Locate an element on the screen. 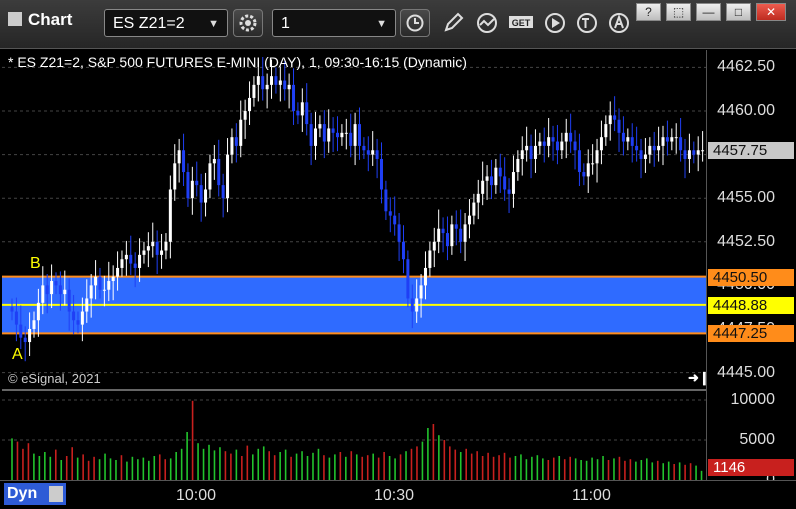 The width and height of the screenshot is (796, 509). alert-icon is located at coordinates (619, 23).